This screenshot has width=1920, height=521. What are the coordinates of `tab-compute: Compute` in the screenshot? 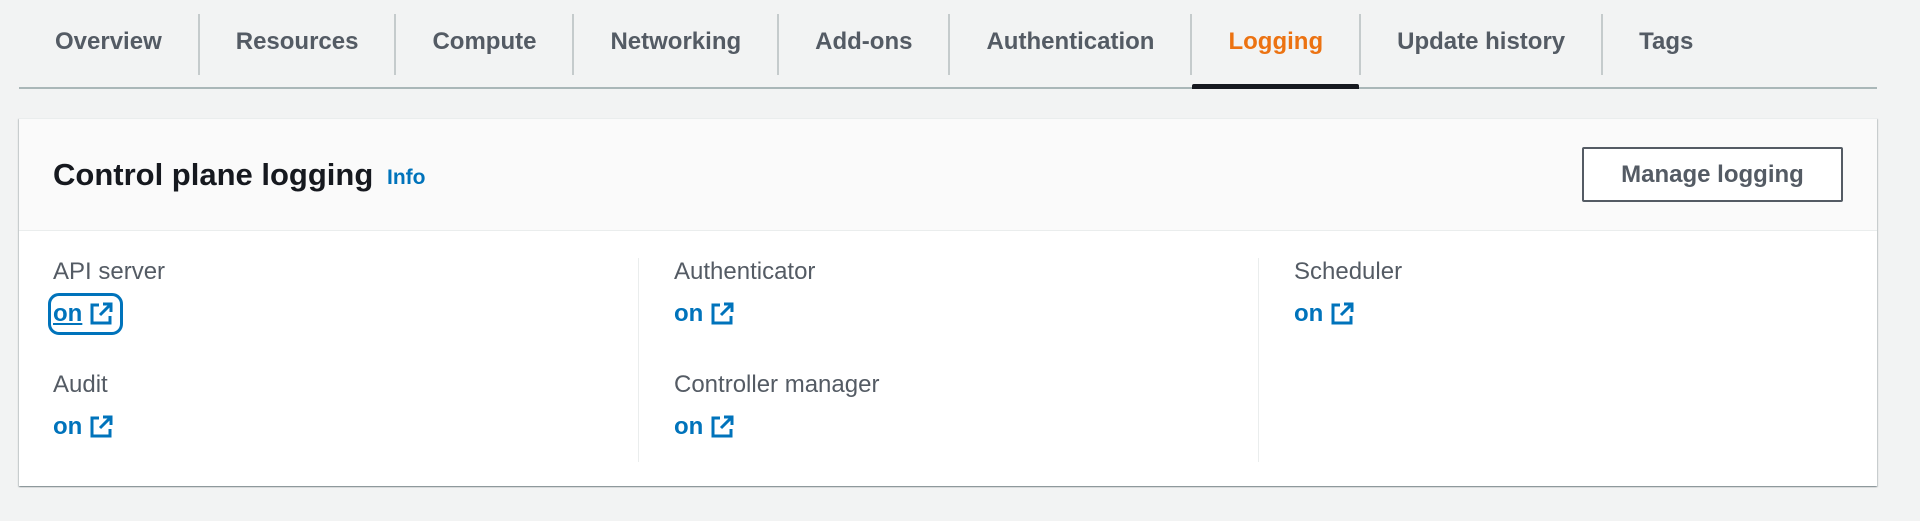 It's located at (484, 43).